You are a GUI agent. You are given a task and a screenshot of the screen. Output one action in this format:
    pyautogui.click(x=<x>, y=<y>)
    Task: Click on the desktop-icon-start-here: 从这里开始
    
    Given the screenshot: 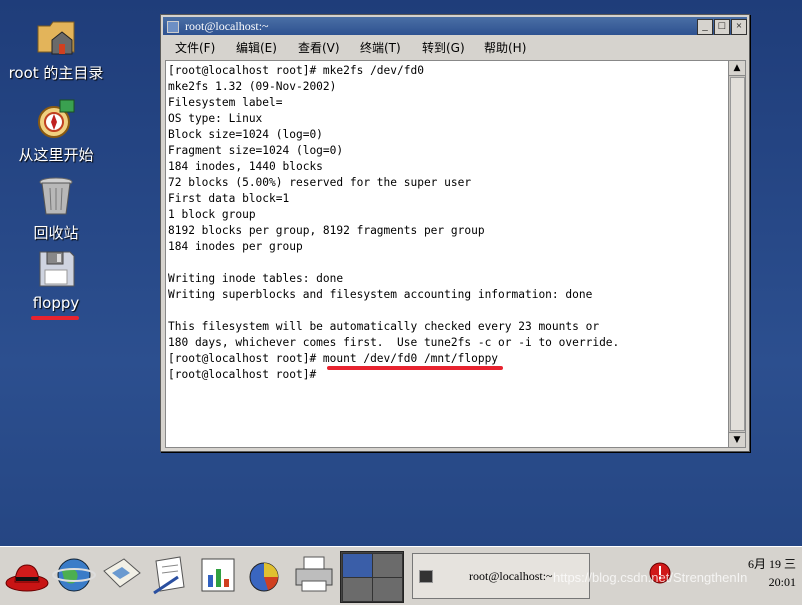 What is the action you would take?
    pyautogui.click(x=56, y=130)
    